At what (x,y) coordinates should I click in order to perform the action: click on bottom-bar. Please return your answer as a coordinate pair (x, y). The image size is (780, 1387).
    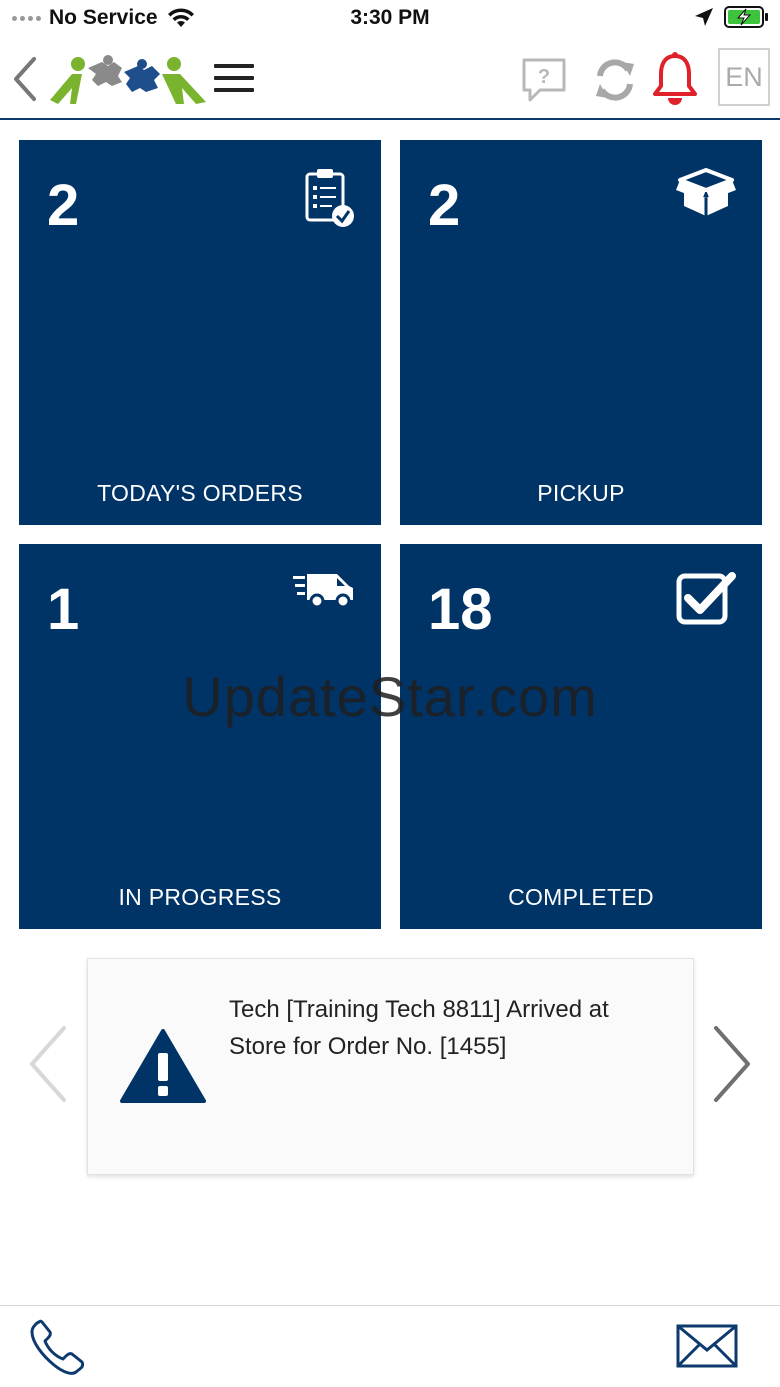
    Looking at the image, I should click on (390, 1346).